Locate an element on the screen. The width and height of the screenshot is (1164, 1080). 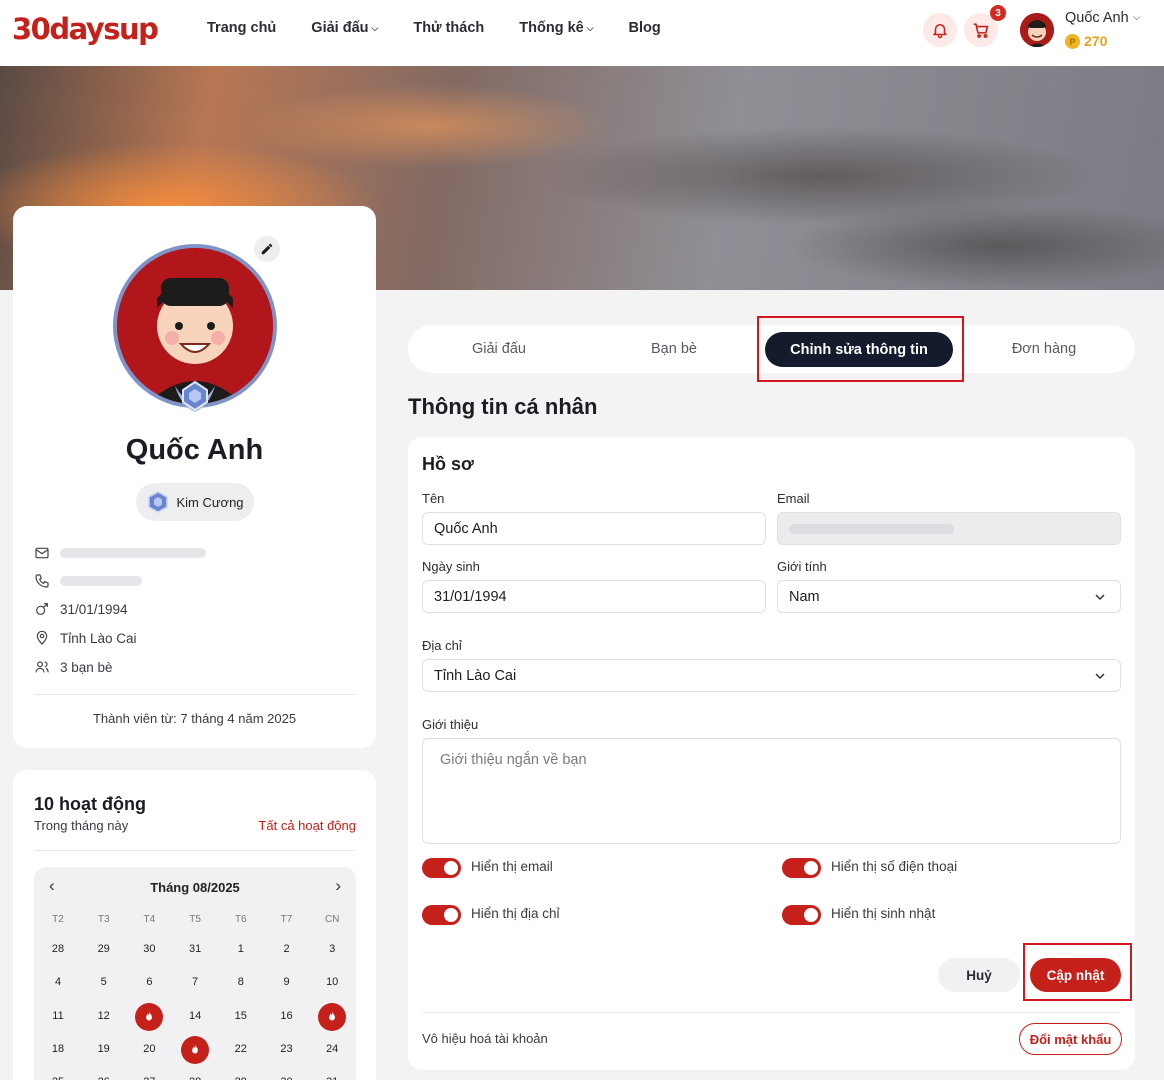
calendar-day: 22 is located at coordinates (241, 1049).